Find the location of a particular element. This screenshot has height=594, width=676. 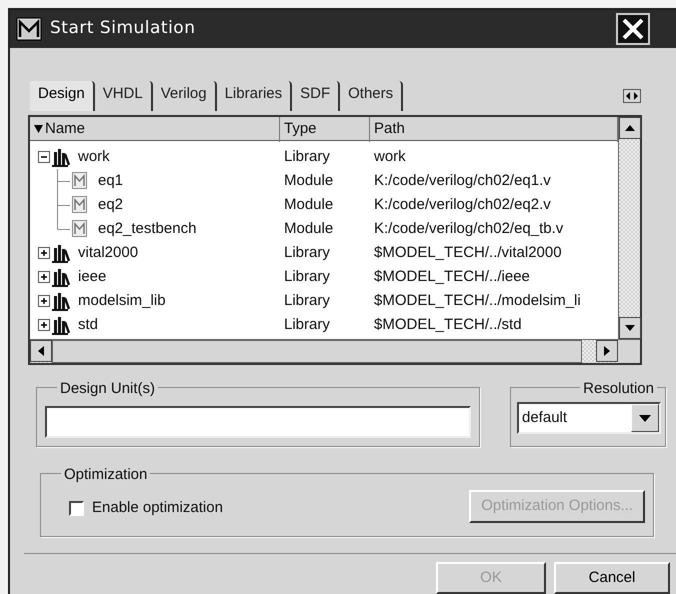

up-arrow-icon is located at coordinates (630, 128).